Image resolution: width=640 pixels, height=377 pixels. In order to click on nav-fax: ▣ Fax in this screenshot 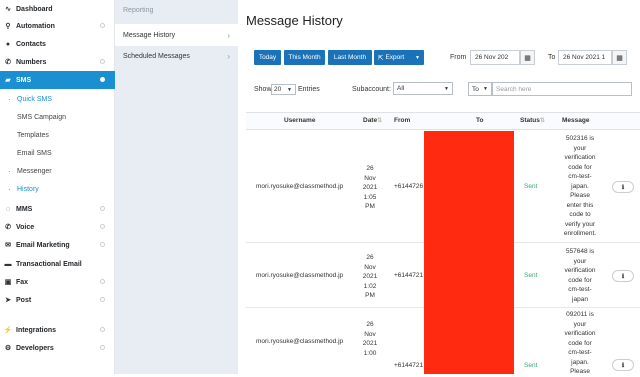, I will do `click(57, 282)`.